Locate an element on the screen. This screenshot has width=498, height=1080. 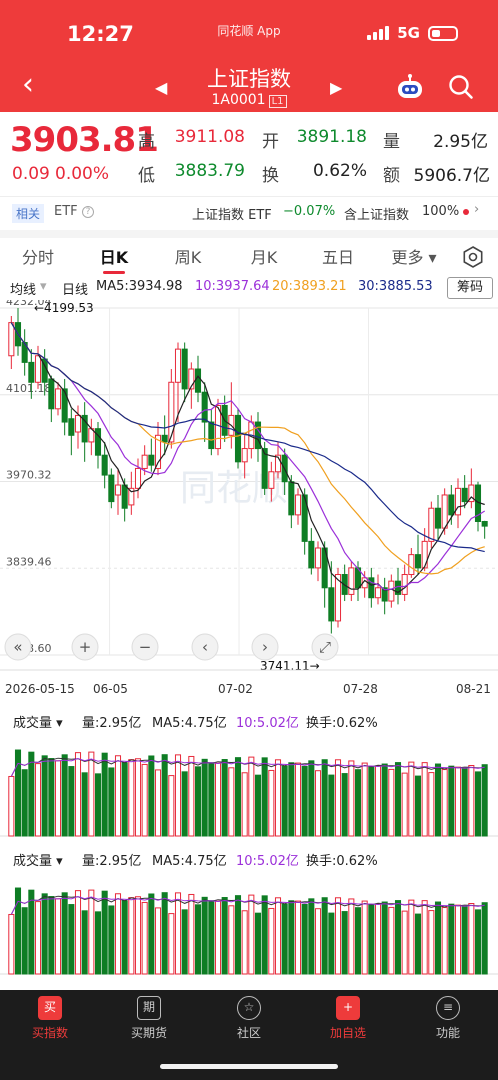
date-label-3: 07-02 is located at coordinates (235, 689).